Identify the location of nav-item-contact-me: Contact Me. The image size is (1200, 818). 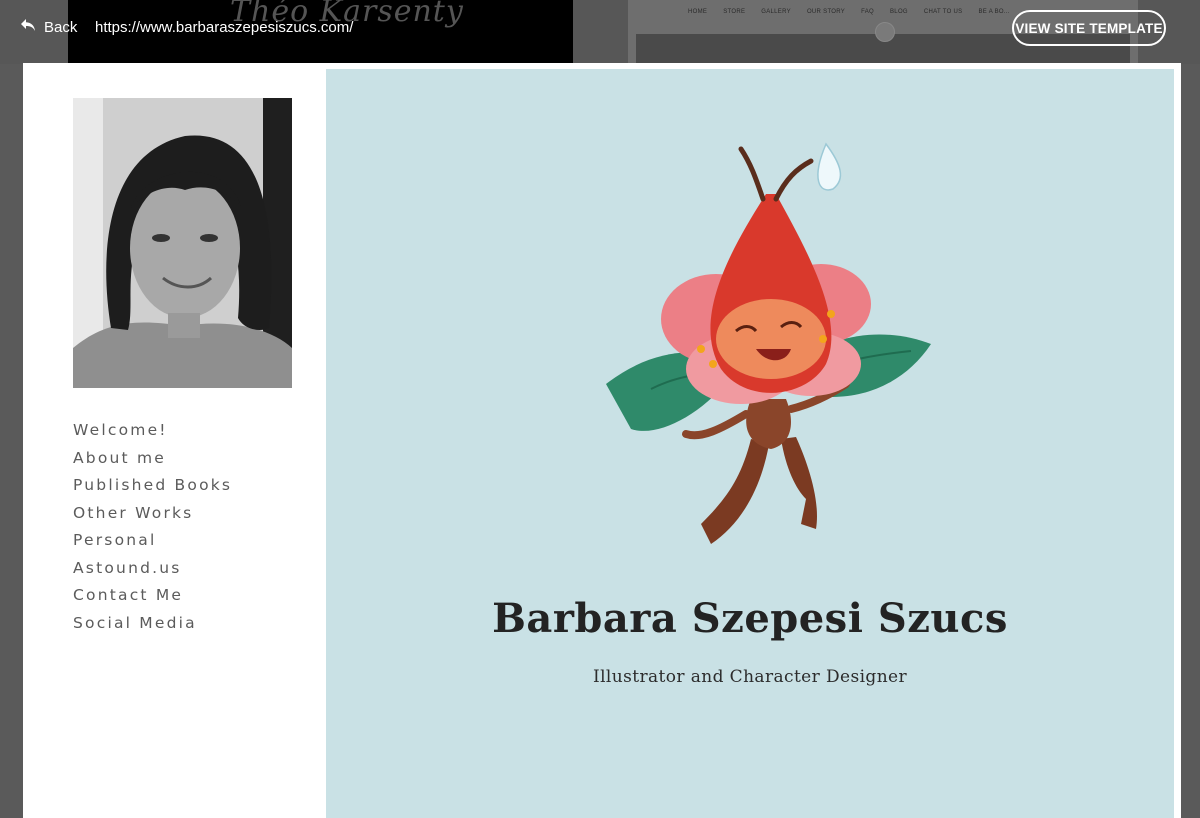
(152, 596).